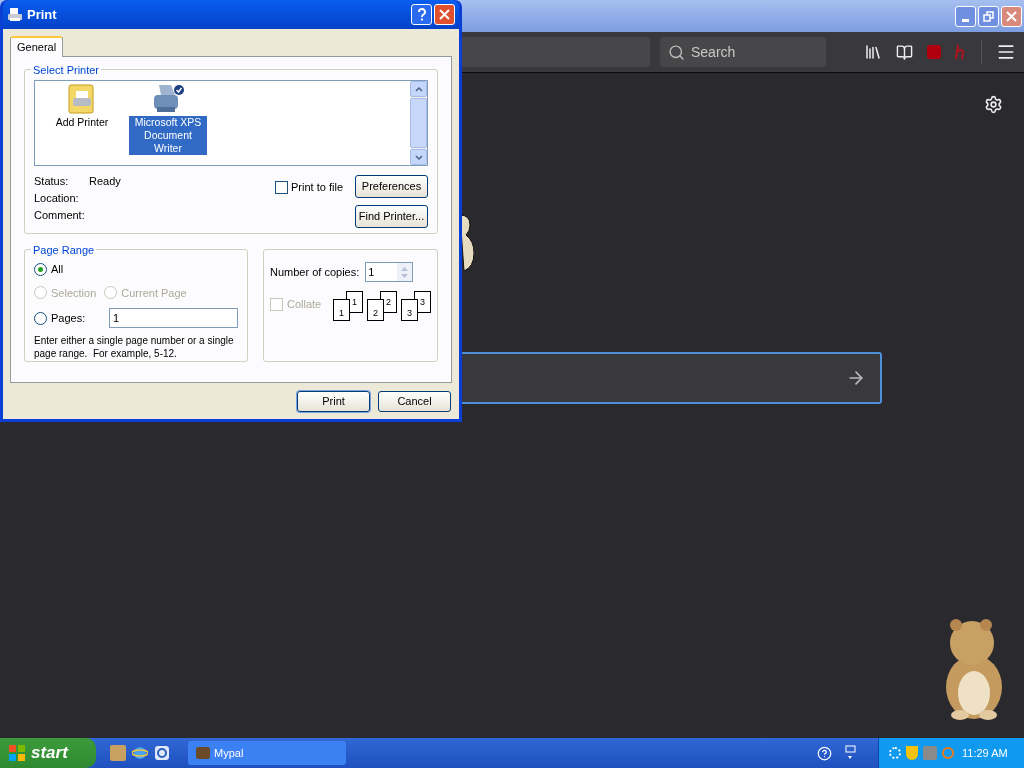  What do you see at coordinates (391, 186) in the screenshot?
I see `dialog-button: Preferences` at bounding box center [391, 186].